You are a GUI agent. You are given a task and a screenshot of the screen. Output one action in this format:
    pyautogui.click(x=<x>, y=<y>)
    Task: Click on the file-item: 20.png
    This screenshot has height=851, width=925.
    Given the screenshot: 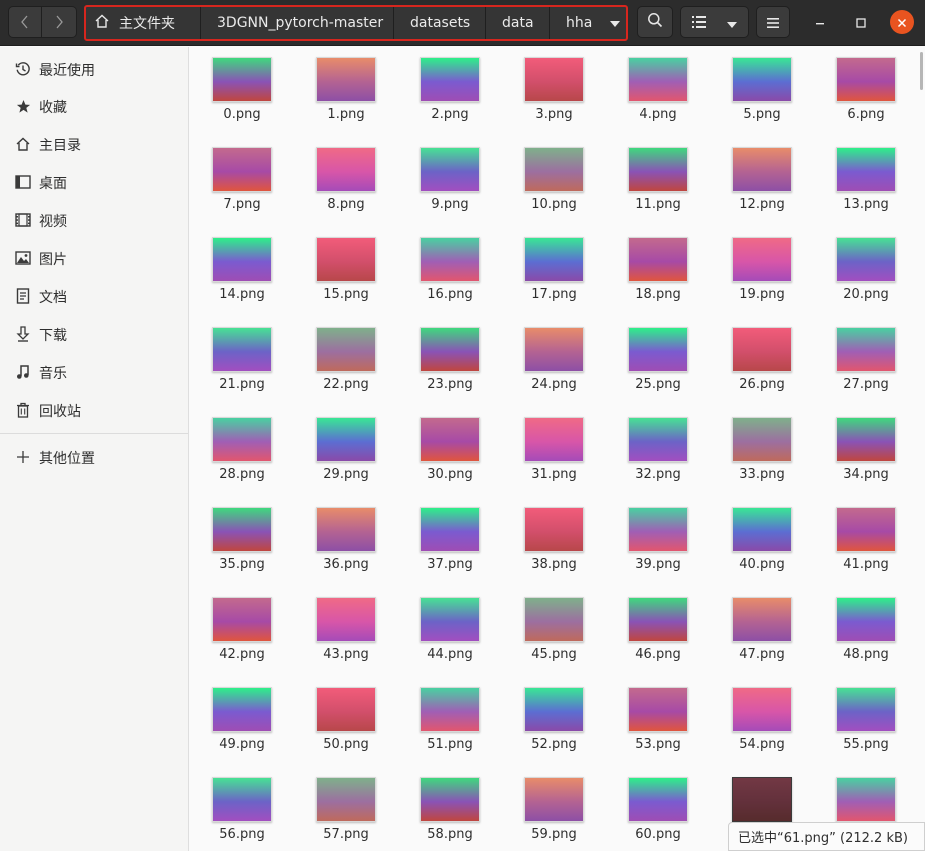 What is the action you would take?
    pyautogui.click(x=866, y=270)
    